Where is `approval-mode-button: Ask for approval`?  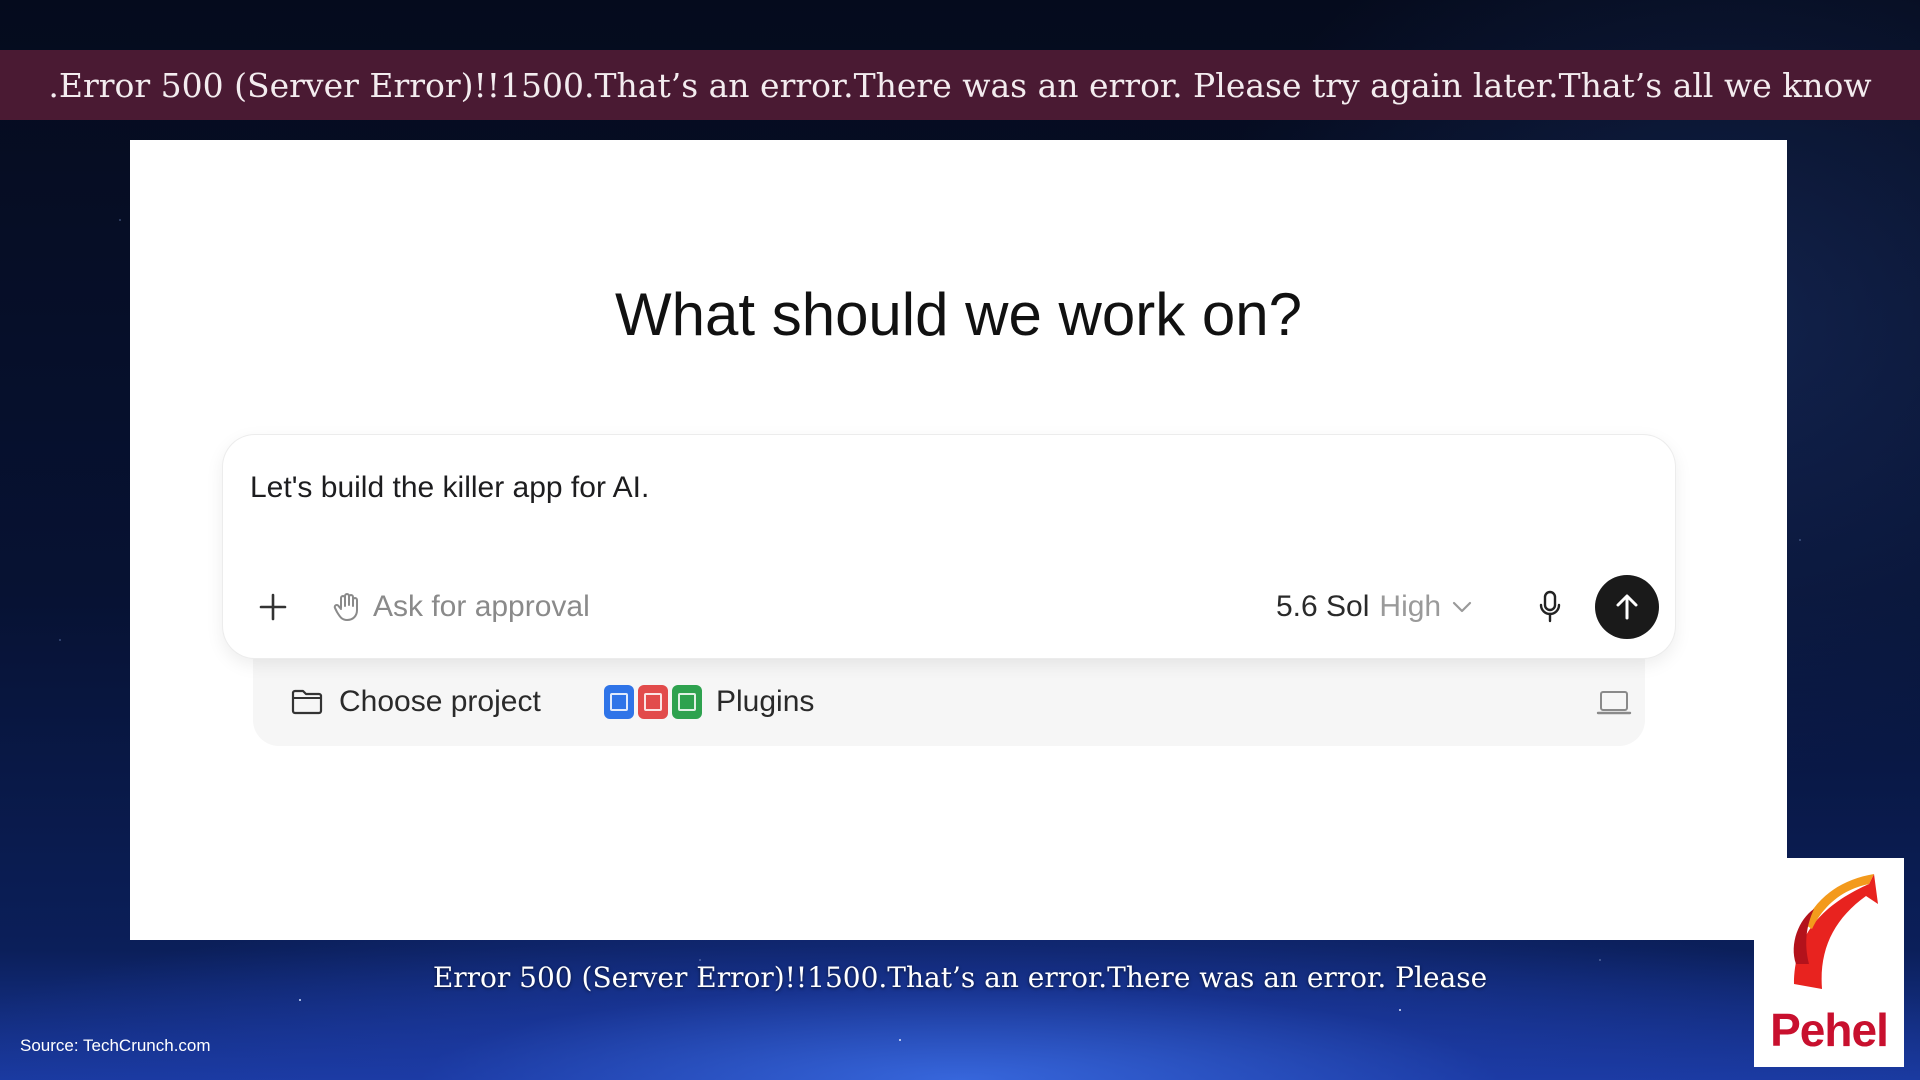
approval-mode-button: Ask for approval is located at coordinates (461, 607).